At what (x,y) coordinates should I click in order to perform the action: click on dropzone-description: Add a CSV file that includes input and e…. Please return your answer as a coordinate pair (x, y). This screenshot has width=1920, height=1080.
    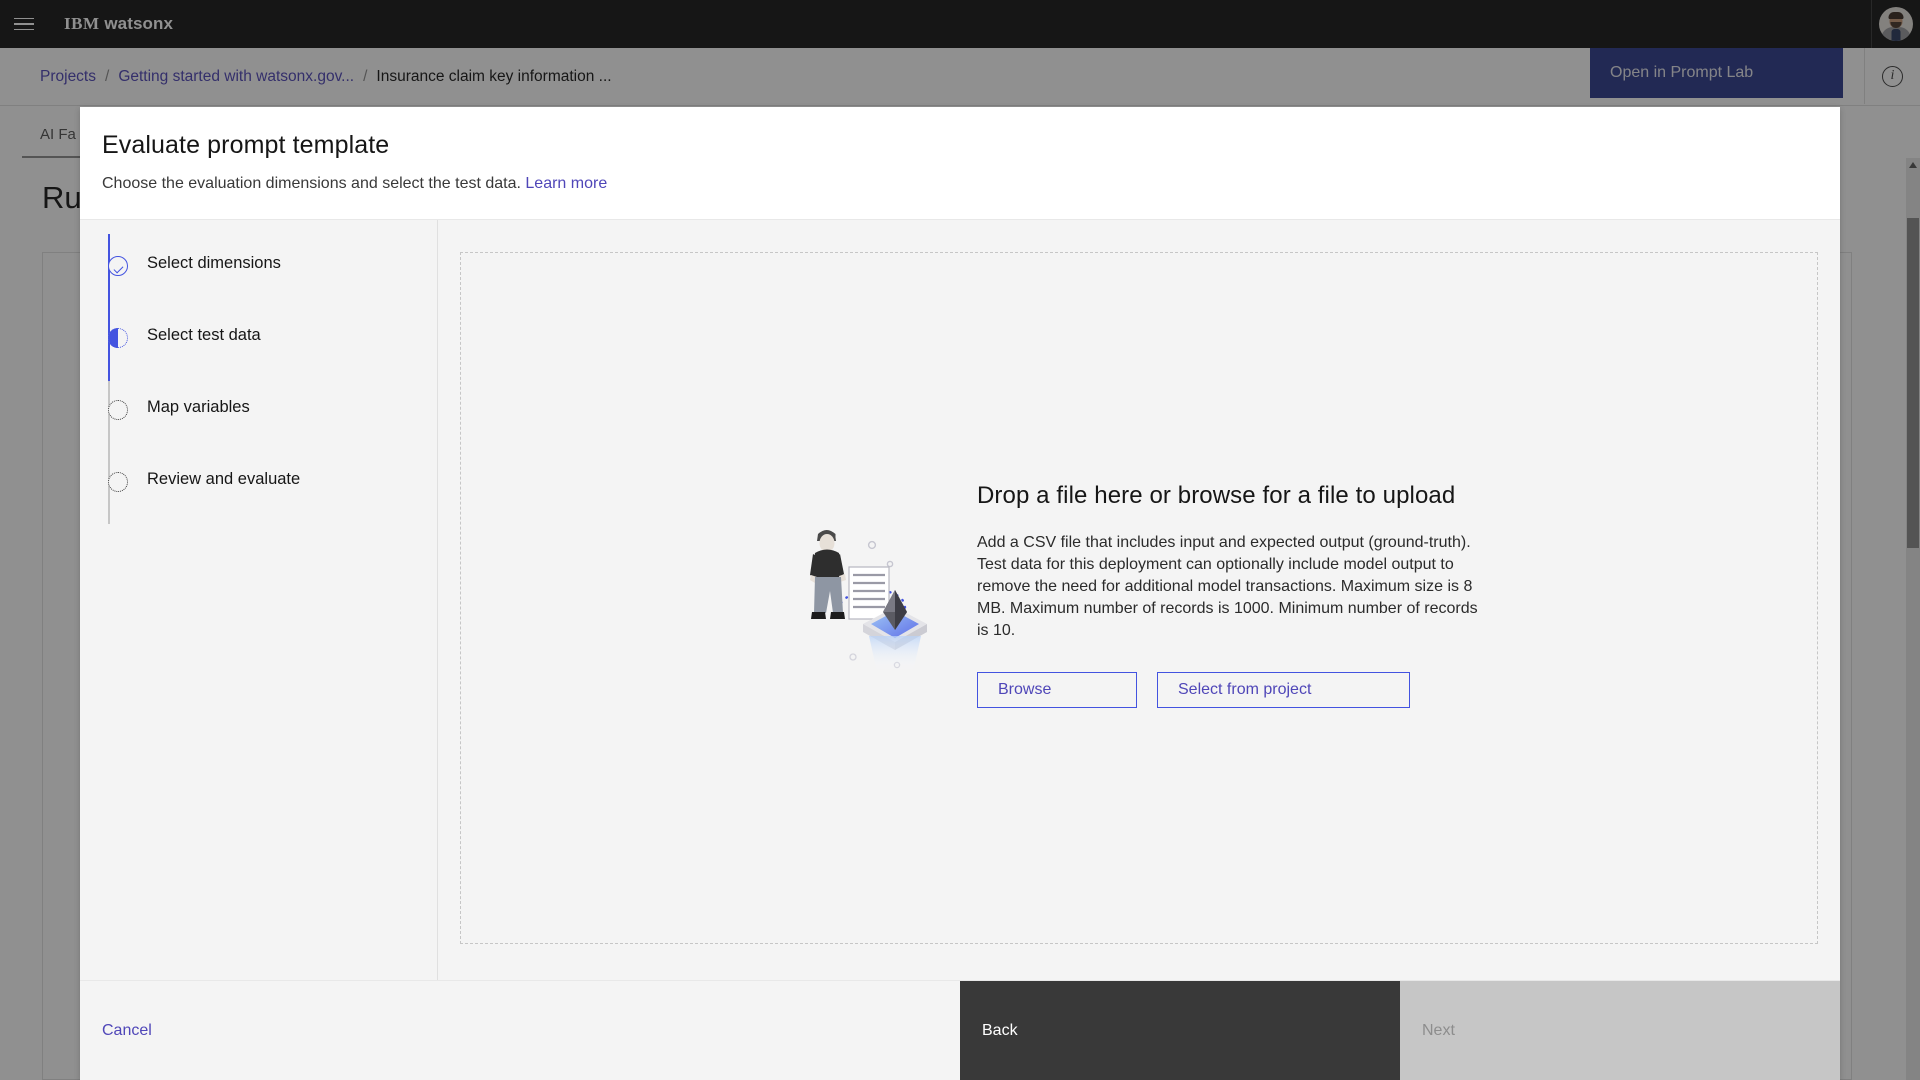
    Looking at the image, I should click on (1227, 586).